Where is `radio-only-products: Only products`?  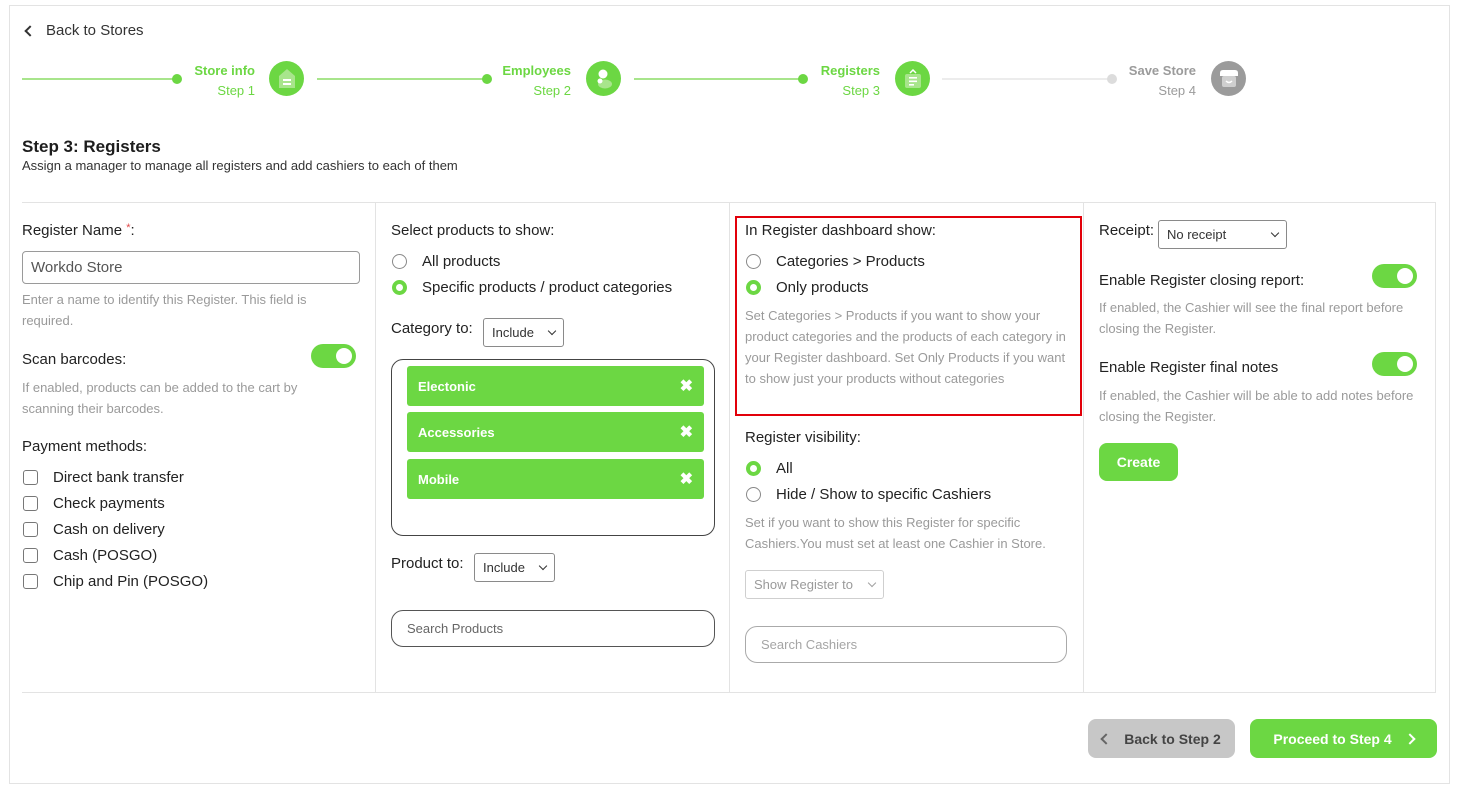 radio-only-products: Only products is located at coordinates (807, 287).